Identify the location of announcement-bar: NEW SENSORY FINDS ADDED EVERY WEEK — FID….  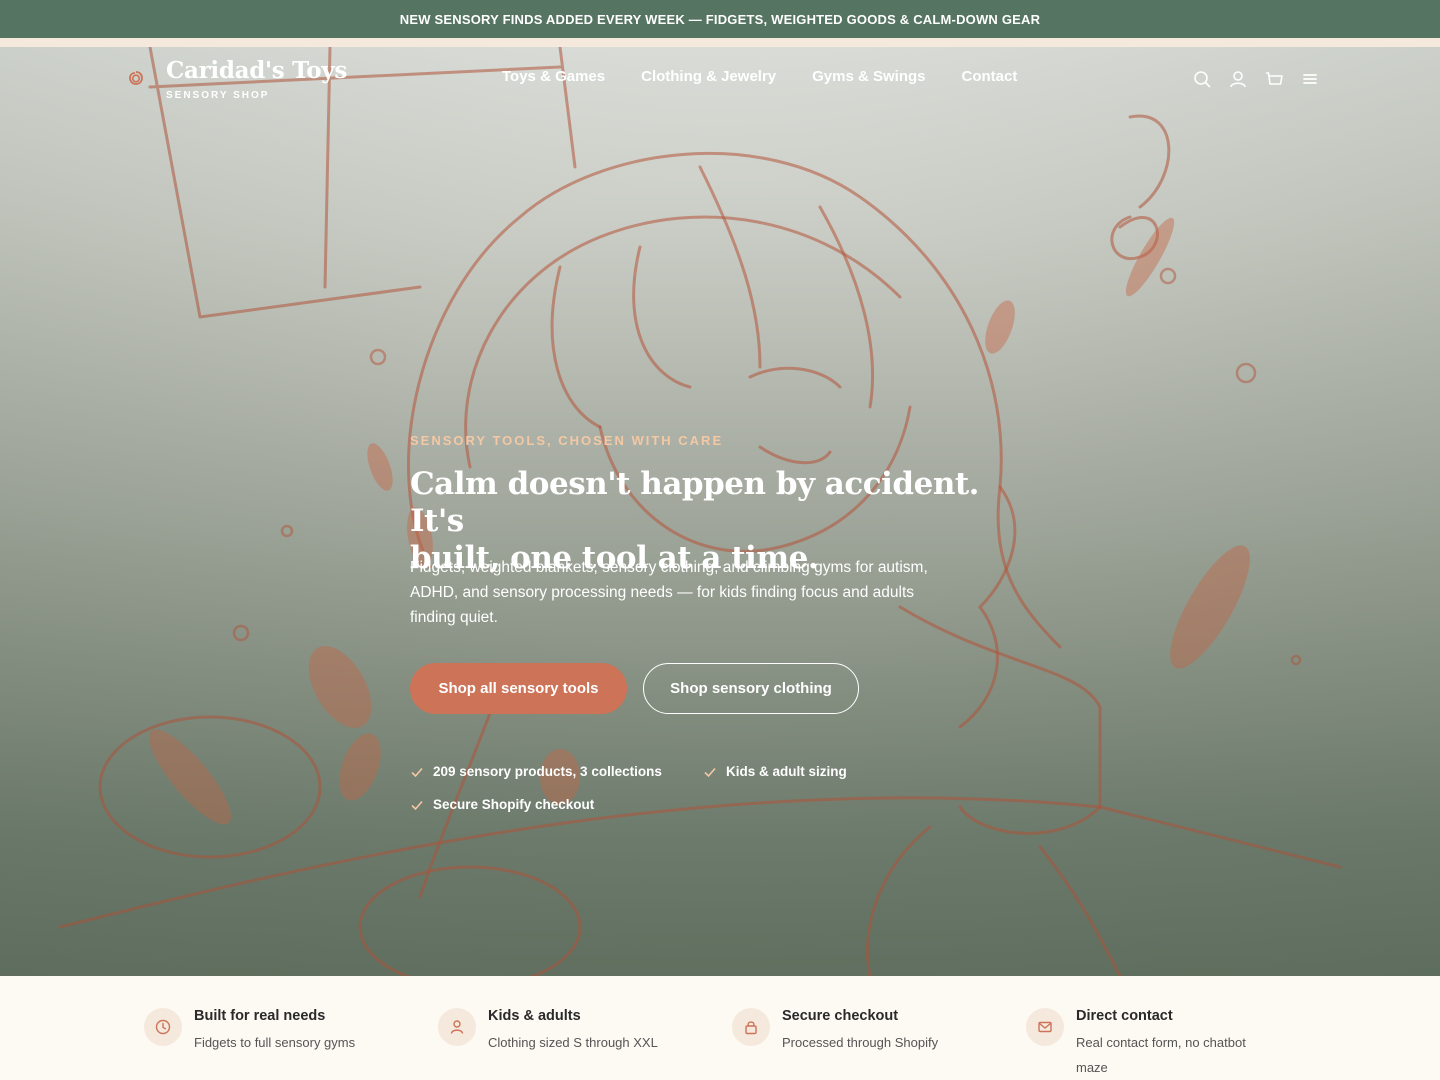
(720, 19).